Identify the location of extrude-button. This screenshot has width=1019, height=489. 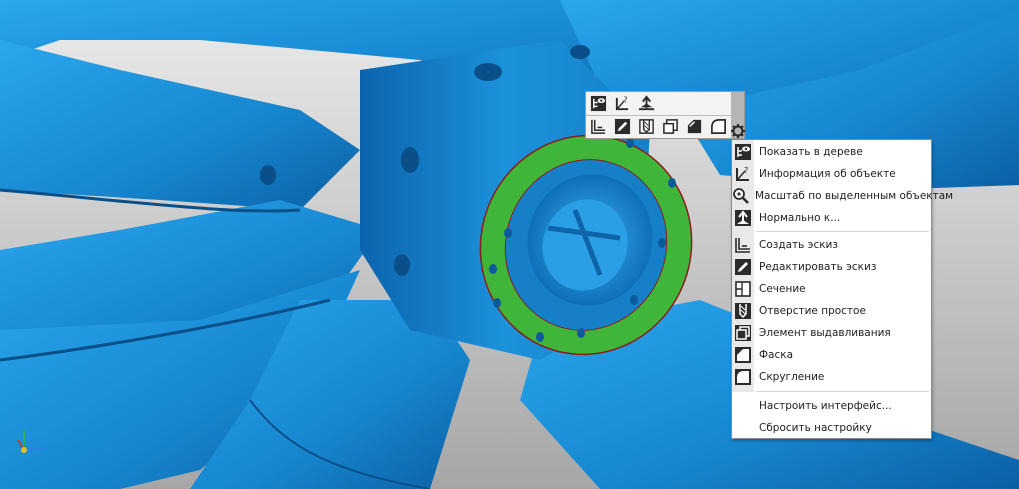
(670, 126).